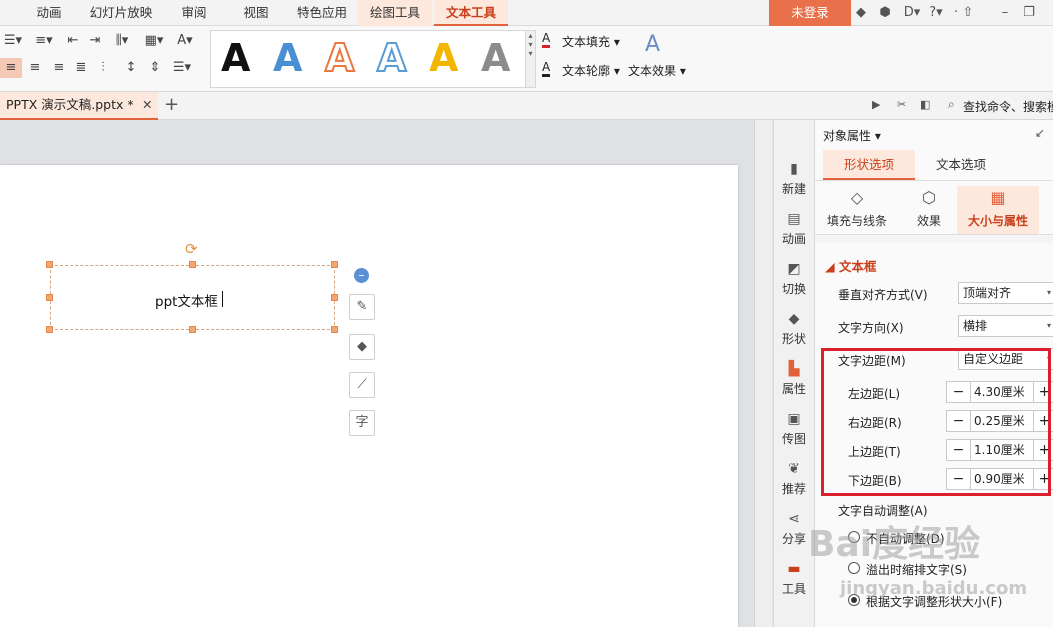 This screenshot has width=1053, height=627. Describe the element at coordinates (901, 104) in the screenshot. I see `tool-icon: ✂` at that location.